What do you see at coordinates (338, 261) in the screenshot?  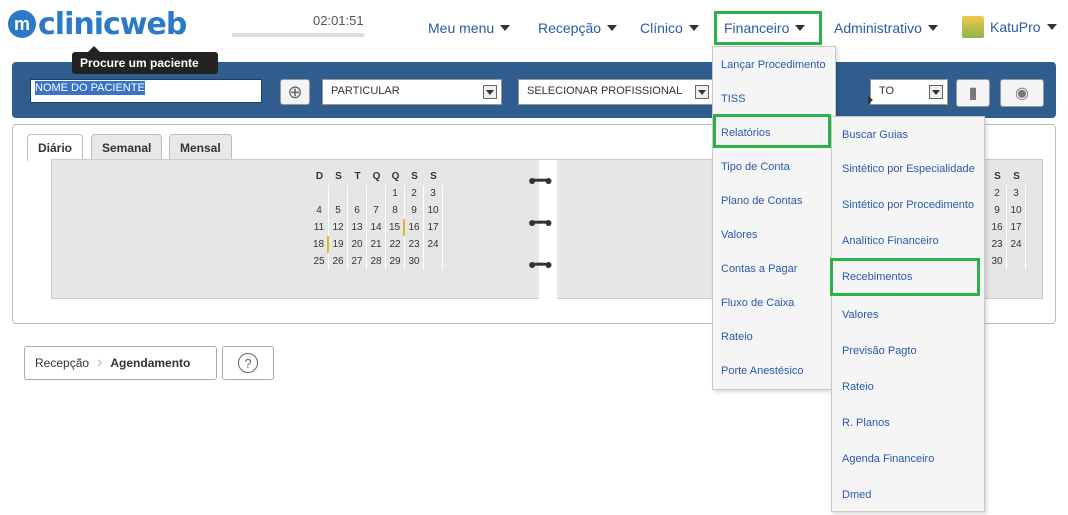 I see `calendar-day: 26` at bounding box center [338, 261].